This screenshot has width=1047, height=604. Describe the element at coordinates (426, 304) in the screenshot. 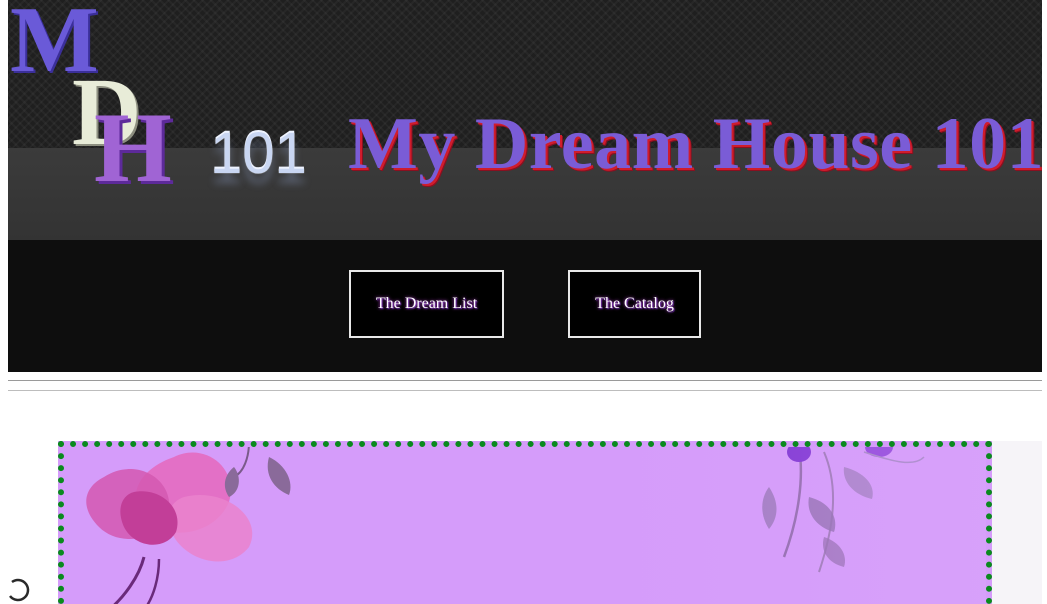

I see `nav-dream-list-button: The Dream List` at that location.